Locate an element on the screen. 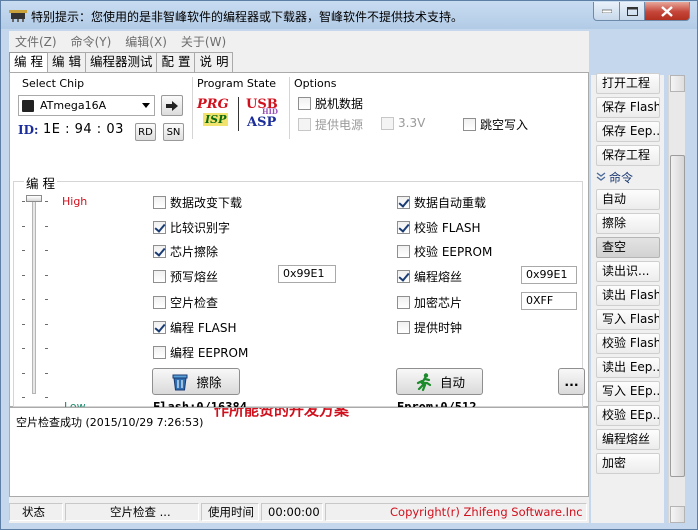 This screenshot has width=698, height=530. command-program-fuse-button: 编程熔丝 is located at coordinates (628, 439).